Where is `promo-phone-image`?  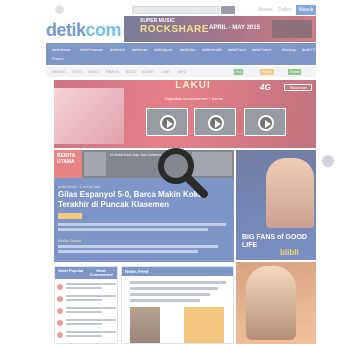
promo-phone-image is located at coordinates (89, 116).